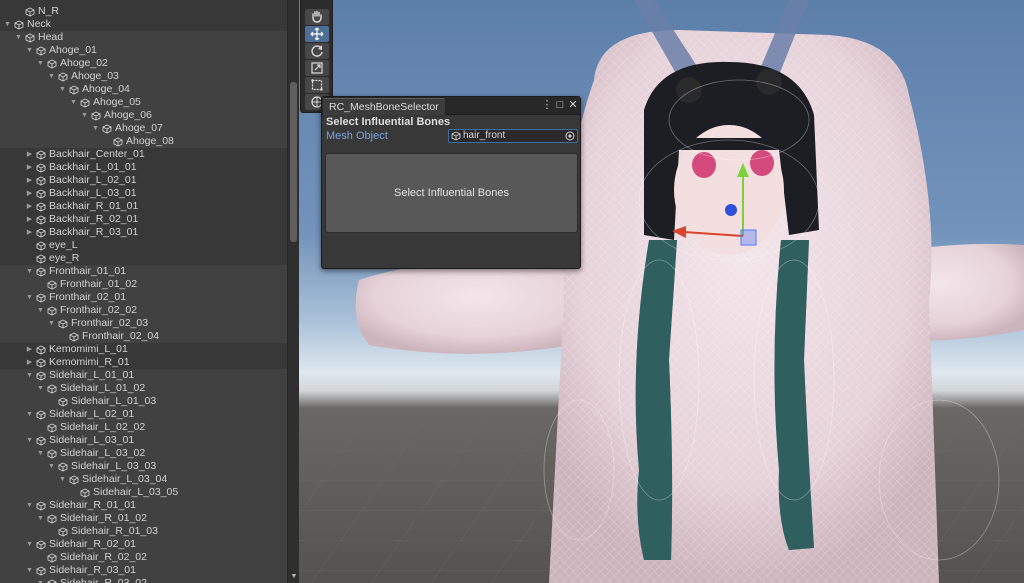 The height and width of the screenshot is (583, 1024). I want to click on hierarchy-item: ▼ Neck, so click(143, 24).